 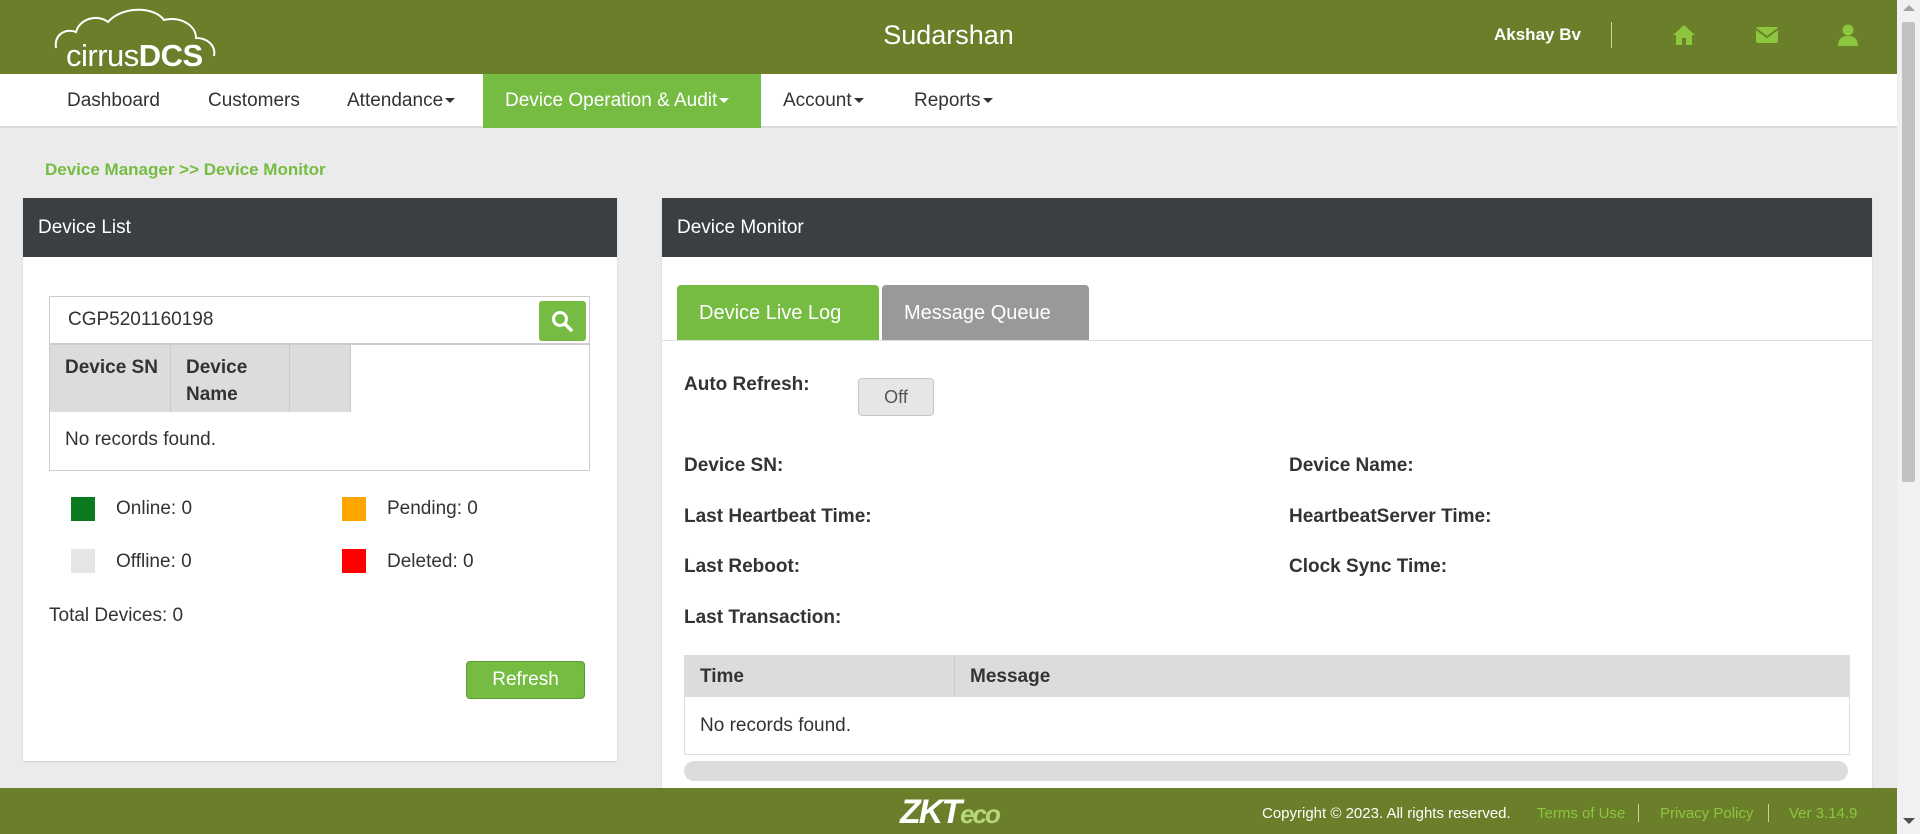 I want to click on device-list-table: Device SN Device Name No records found., so click(x=319, y=407).